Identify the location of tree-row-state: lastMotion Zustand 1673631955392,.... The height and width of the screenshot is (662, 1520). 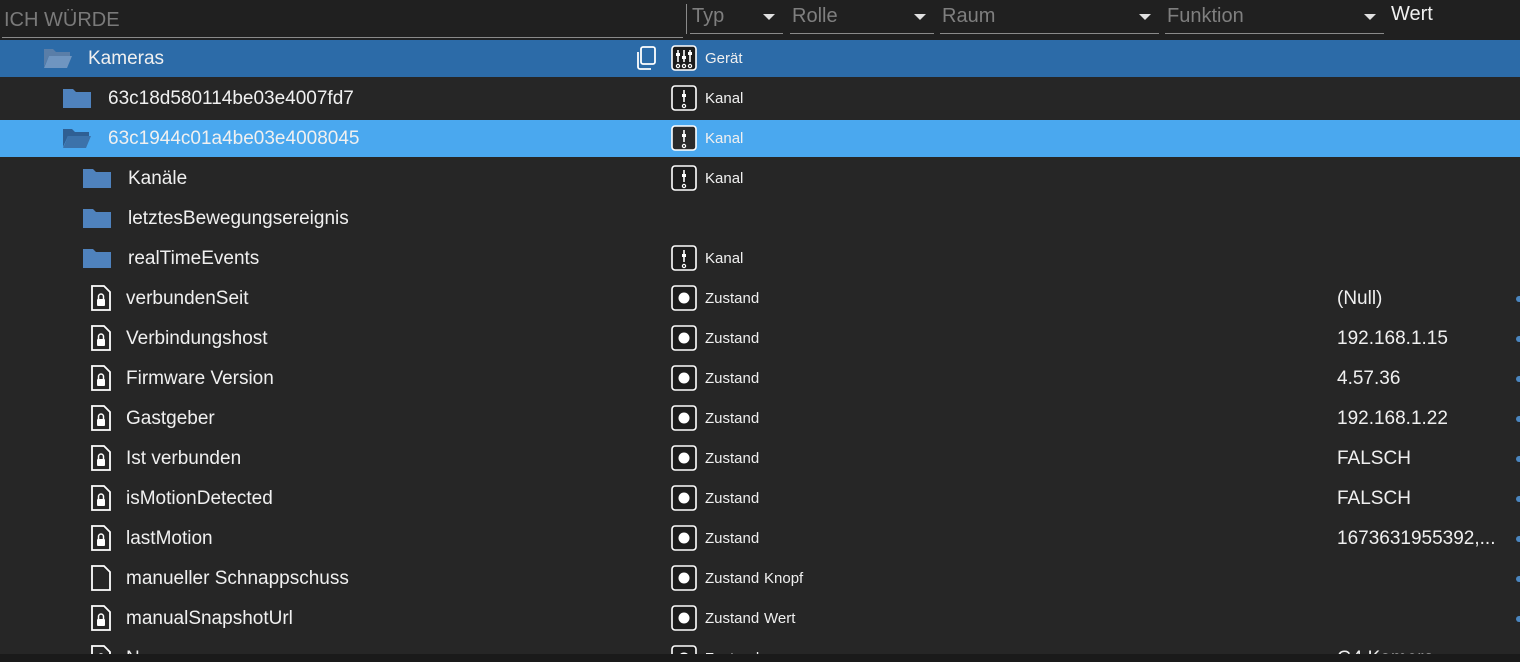
(760, 538).